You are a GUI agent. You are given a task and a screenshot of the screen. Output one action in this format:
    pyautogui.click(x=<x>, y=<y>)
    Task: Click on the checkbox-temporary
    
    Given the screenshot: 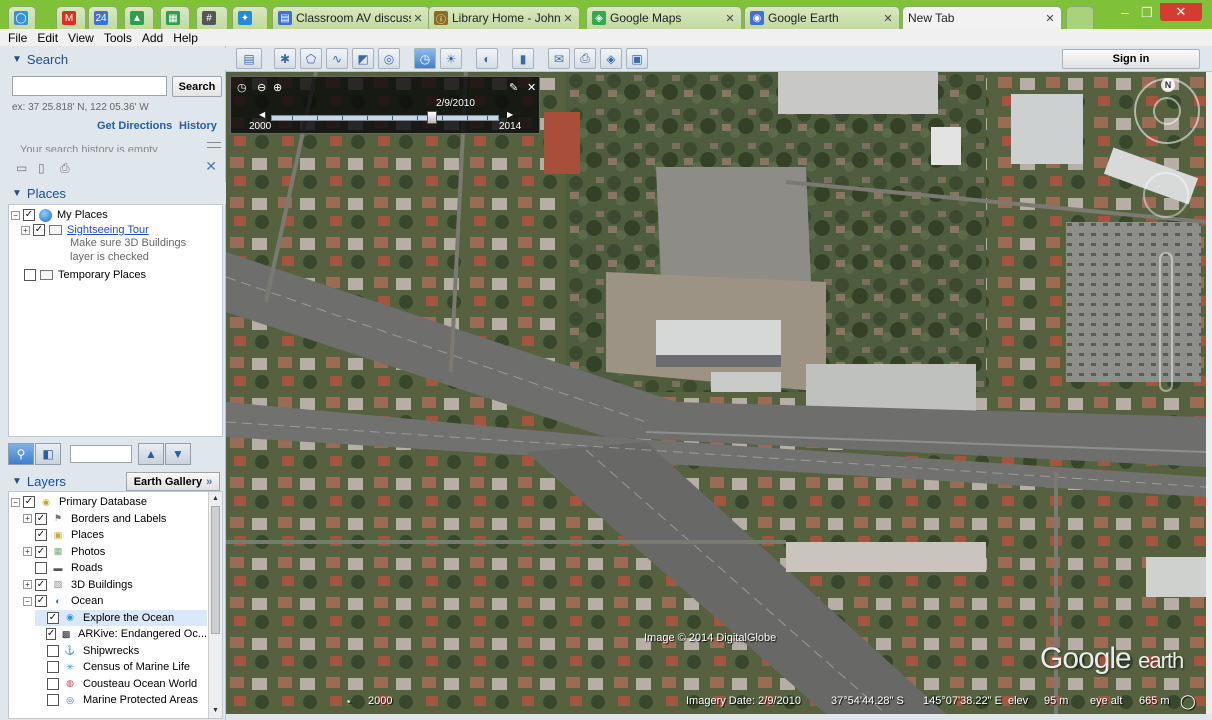 What is the action you would take?
    pyautogui.click(x=30, y=275)
    